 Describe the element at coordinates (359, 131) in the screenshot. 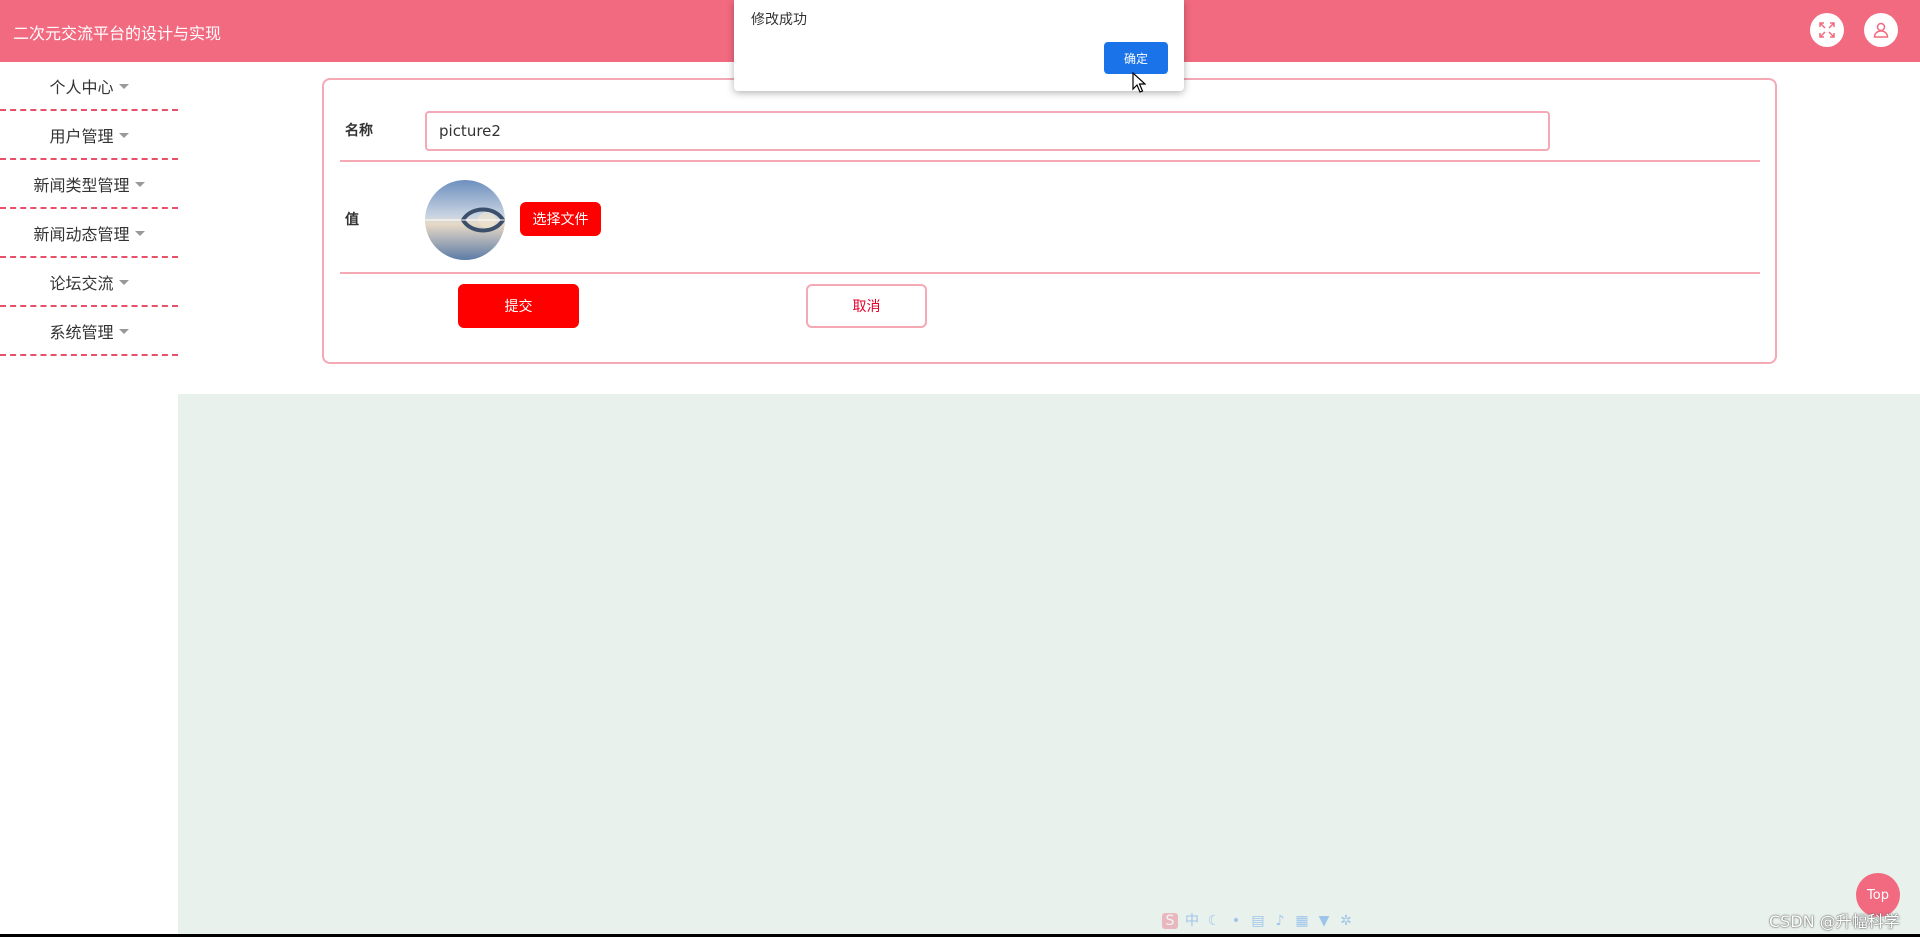

I see `name-label: 名称` at that location.